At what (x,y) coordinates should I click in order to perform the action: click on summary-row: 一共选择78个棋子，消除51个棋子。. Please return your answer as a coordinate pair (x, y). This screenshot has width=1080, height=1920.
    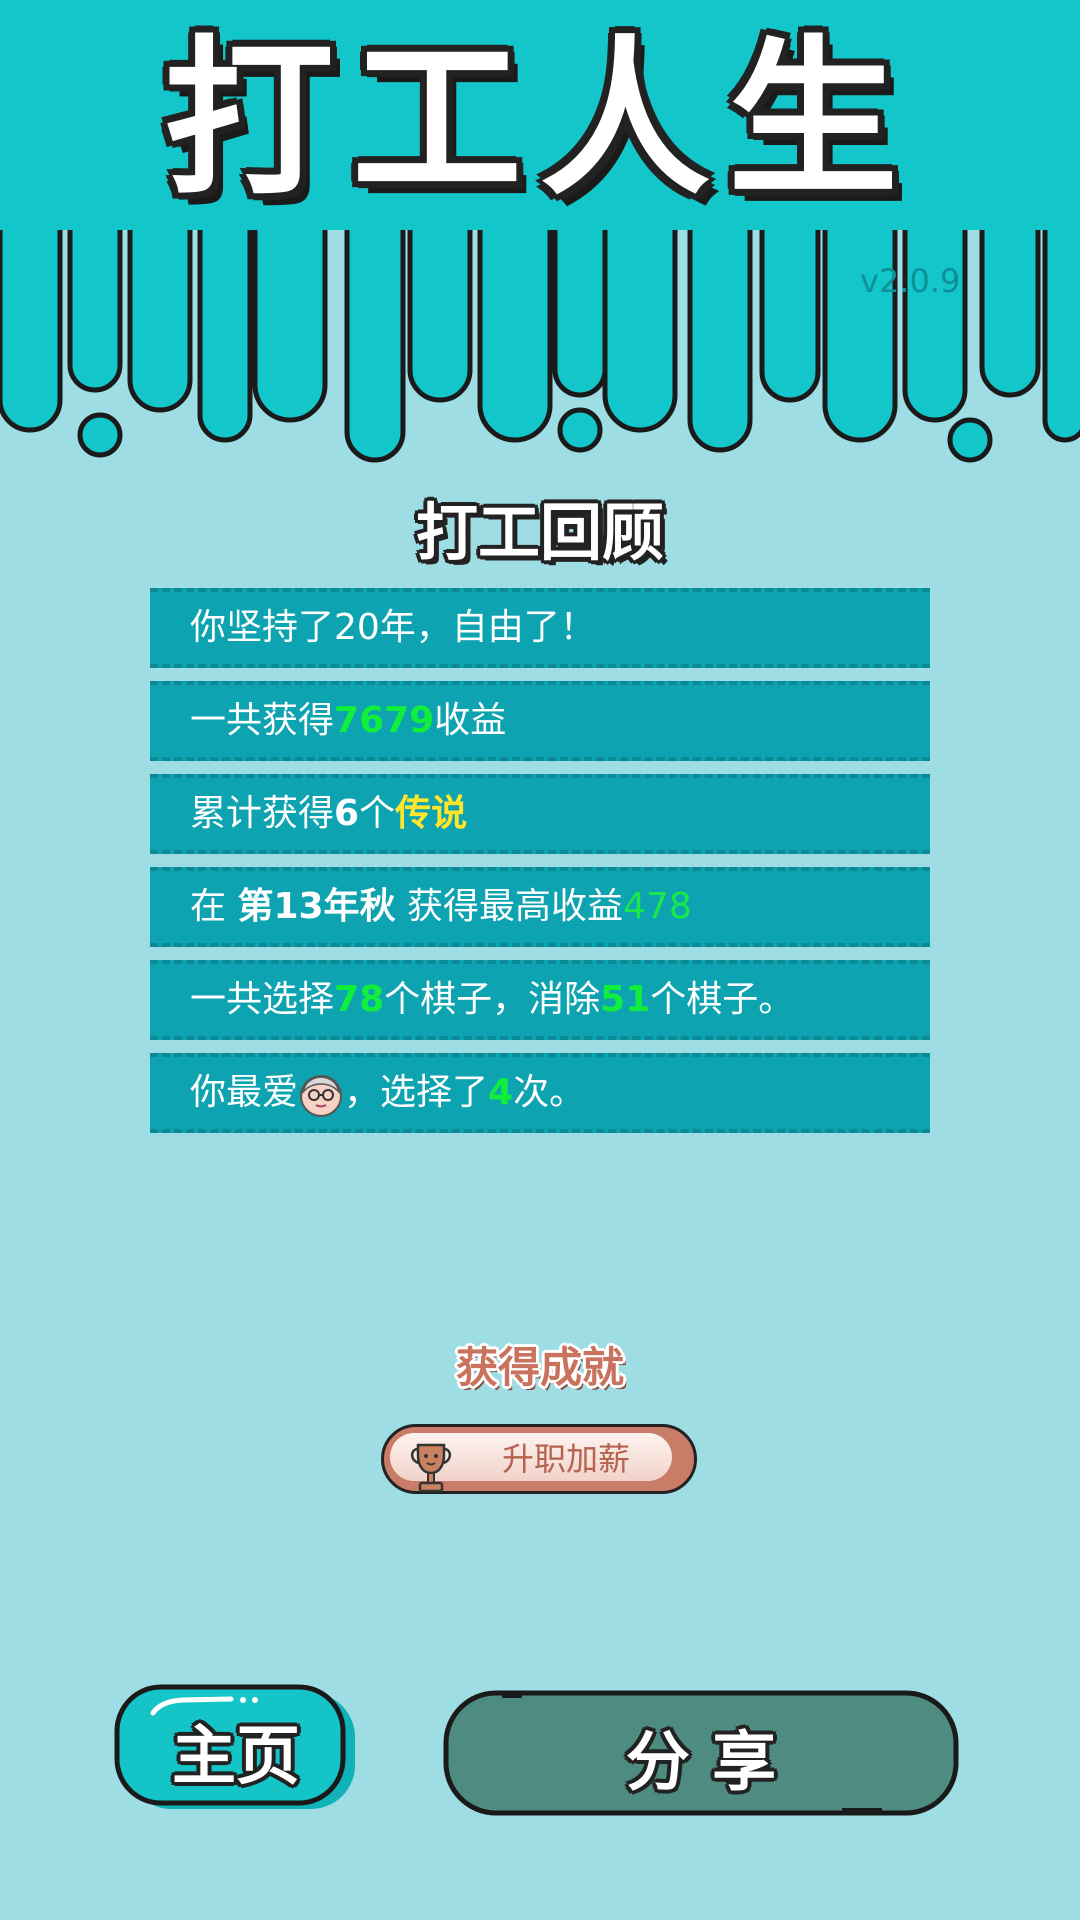
    Looking at the image, I should click on (540, 1000).